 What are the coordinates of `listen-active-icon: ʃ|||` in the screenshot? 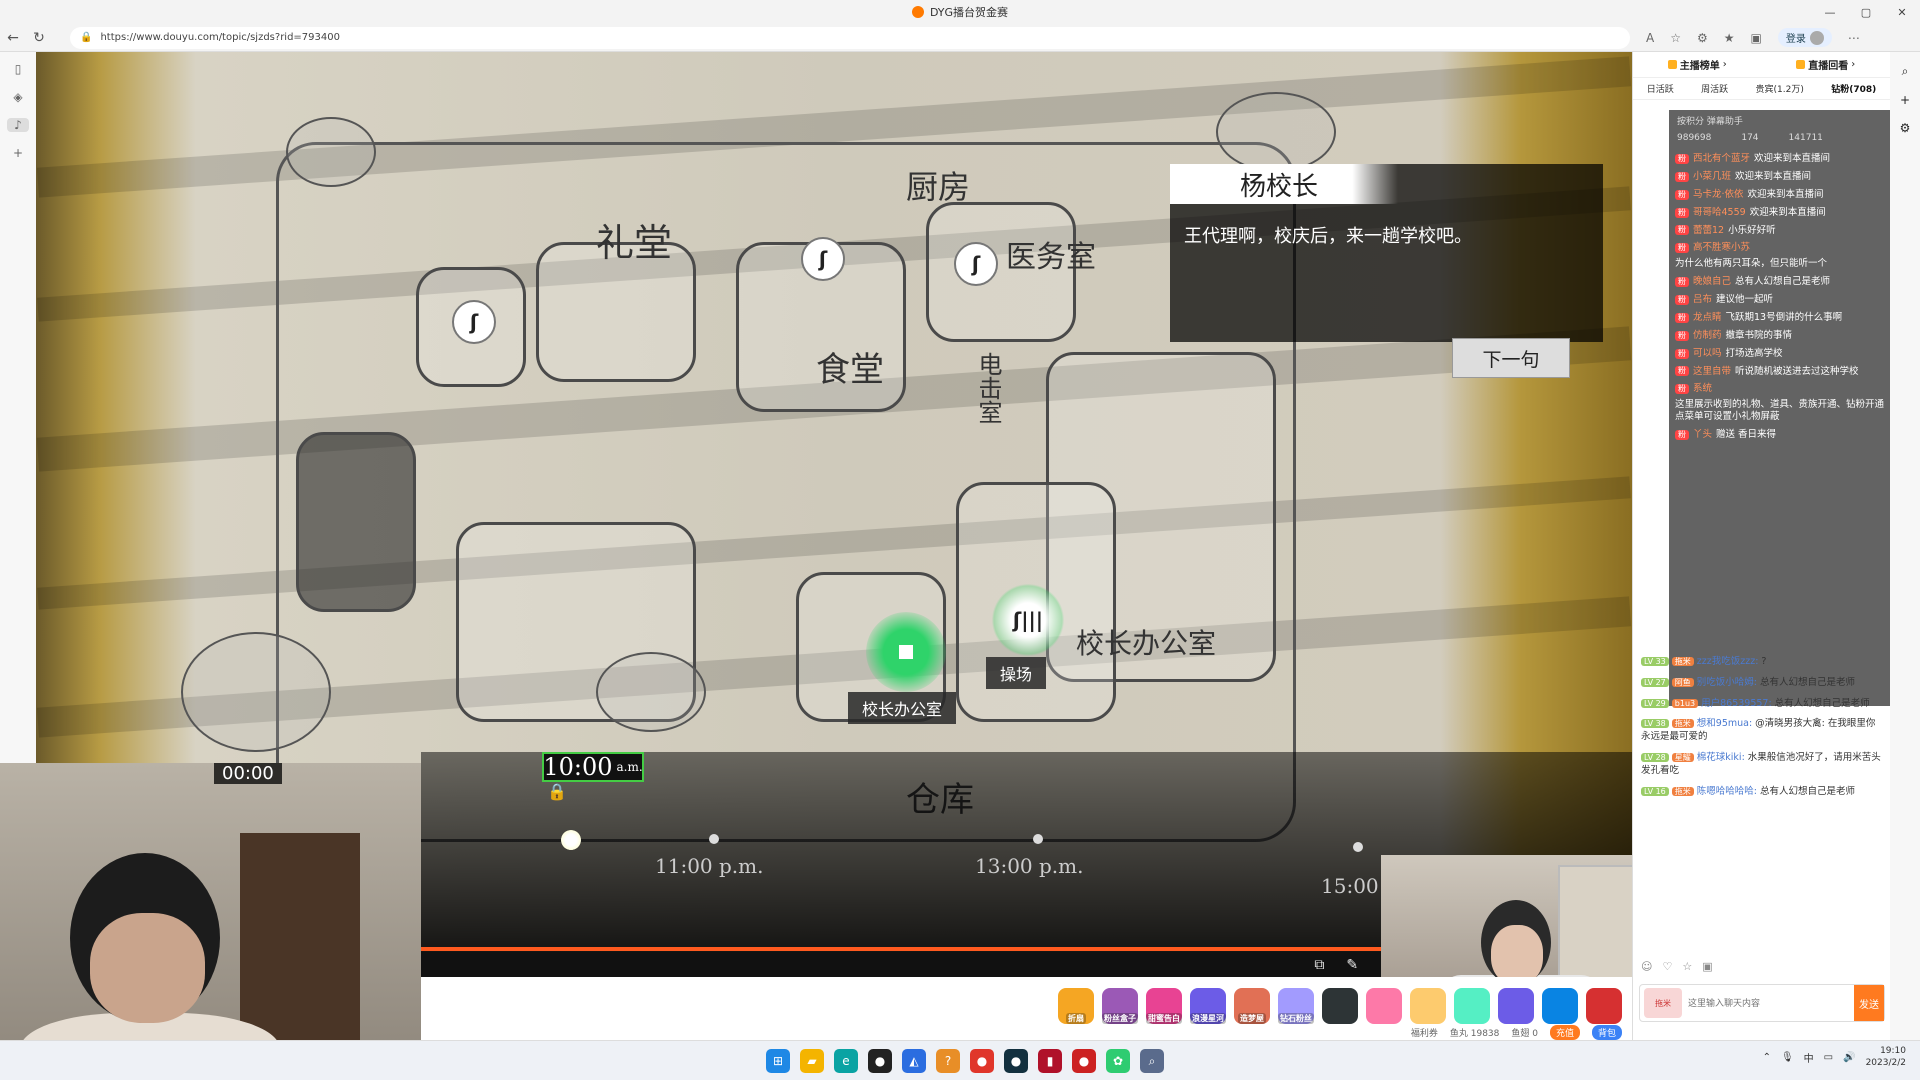 It's located at (1028, 620).